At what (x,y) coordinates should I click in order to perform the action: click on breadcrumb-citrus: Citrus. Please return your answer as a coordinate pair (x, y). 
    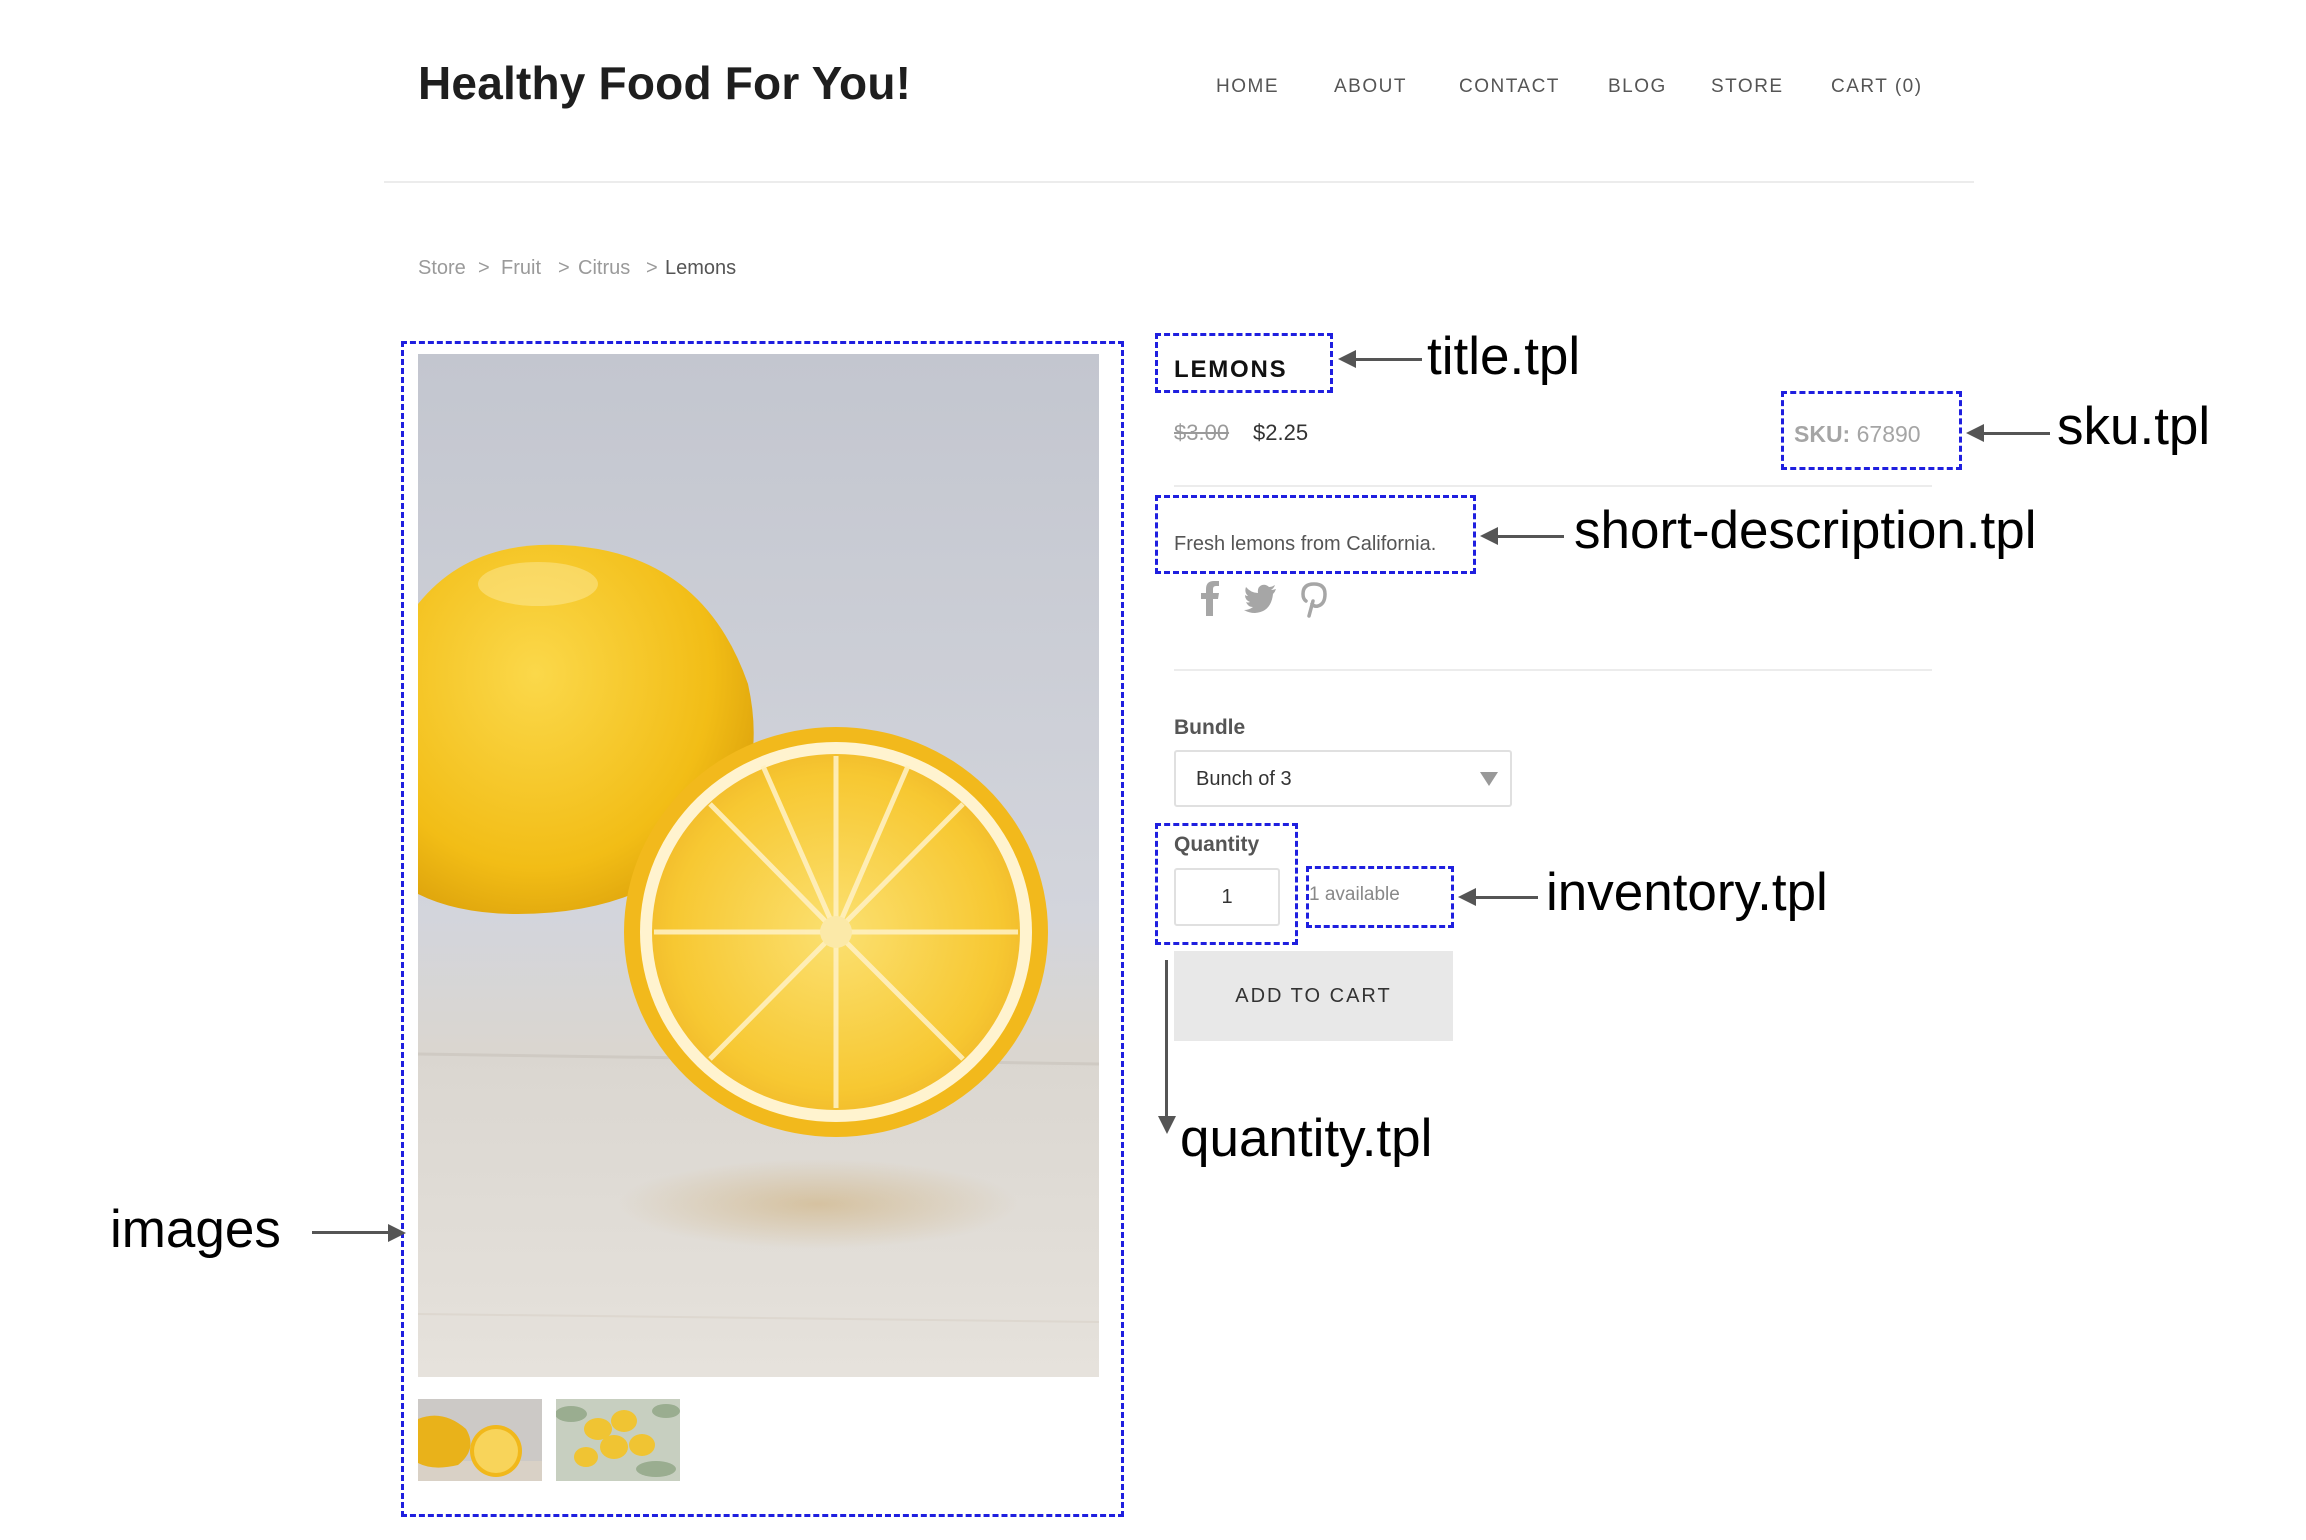
    Looking at the image, I should click on (604, 268).